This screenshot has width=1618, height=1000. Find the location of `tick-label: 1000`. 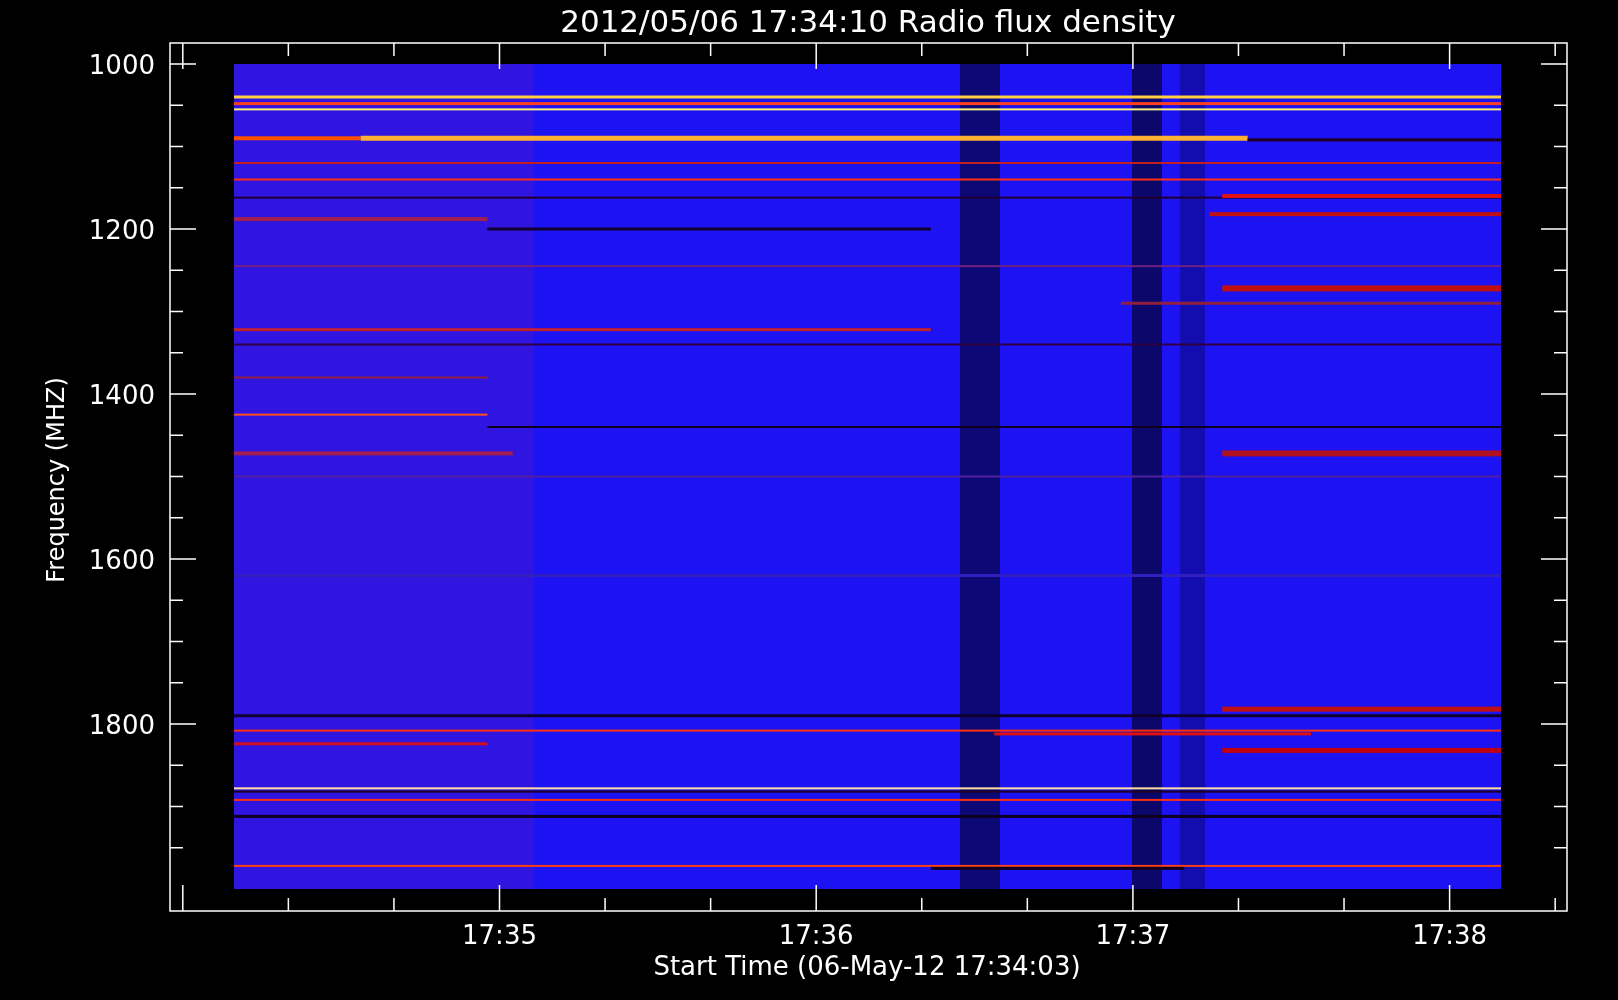

tick-label: 1000 is located at coordinates (121, 65).